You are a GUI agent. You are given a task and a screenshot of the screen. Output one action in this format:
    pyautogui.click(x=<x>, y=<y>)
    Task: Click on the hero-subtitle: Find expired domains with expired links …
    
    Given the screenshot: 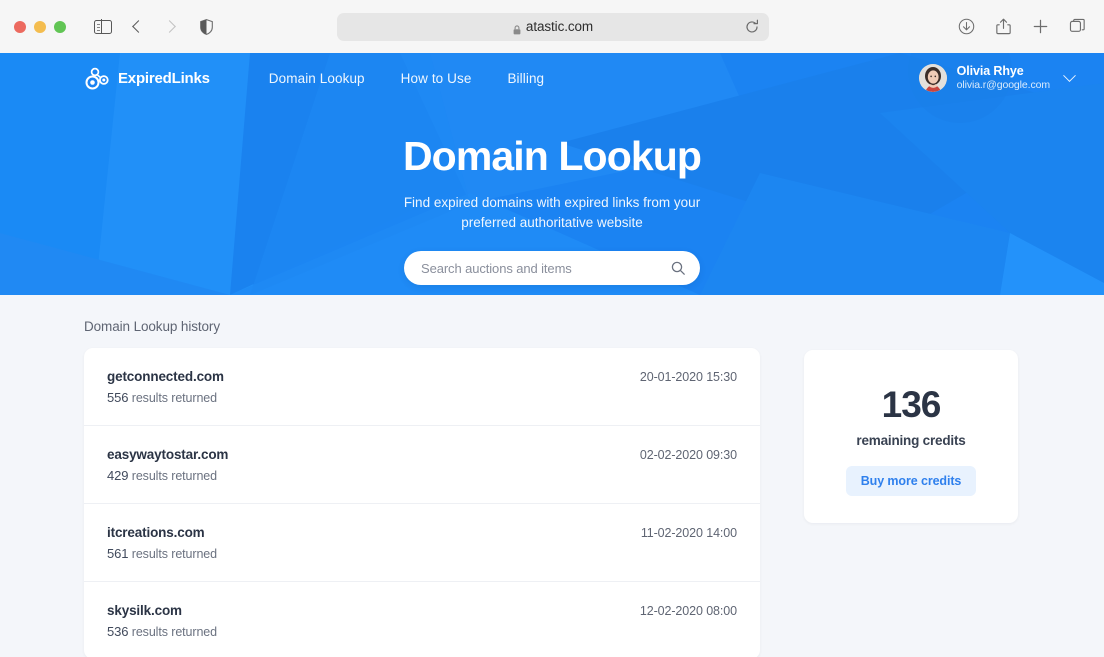 What is the action you would take?
    pyautogui.click(x=552, y=212)
    